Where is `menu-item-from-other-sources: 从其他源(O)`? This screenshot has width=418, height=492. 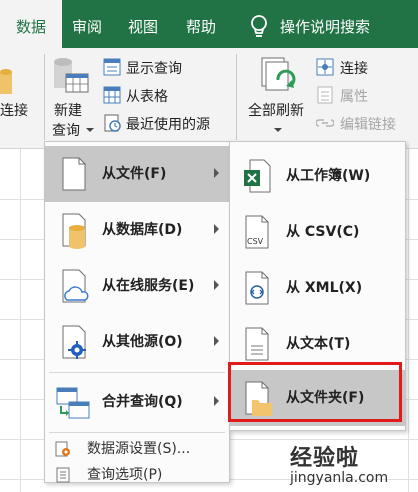 menu-item-from-other-sources: 从其他源(O) is located at coordinates (137, 342).